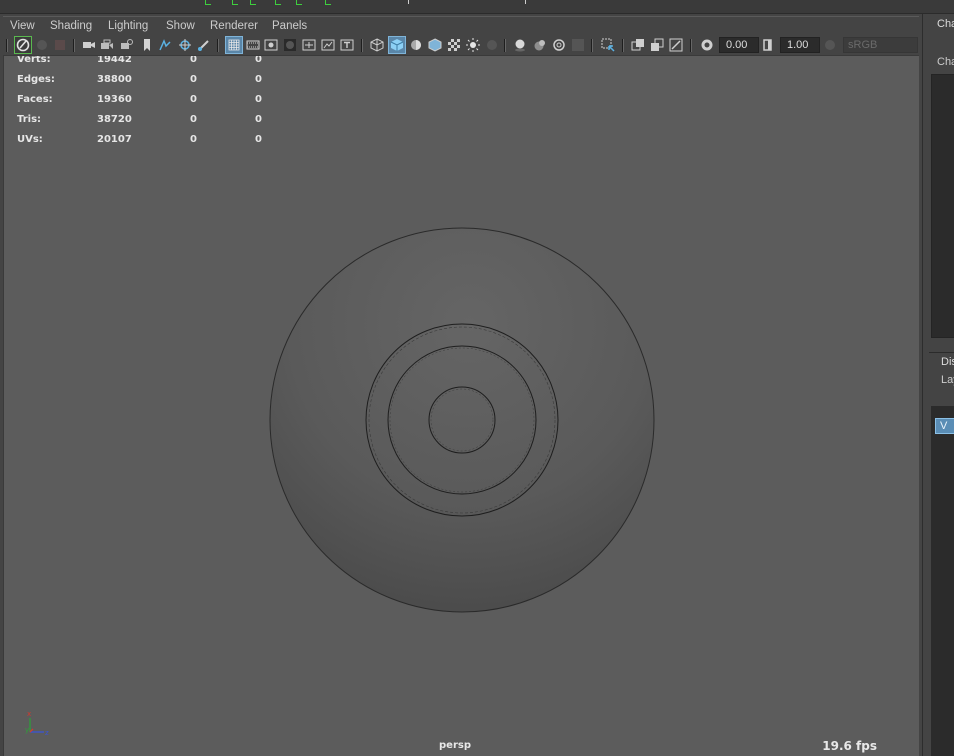 The height and width of the screenshot is (756, 954). I want to click on default-material-icon, so click(416, 45).